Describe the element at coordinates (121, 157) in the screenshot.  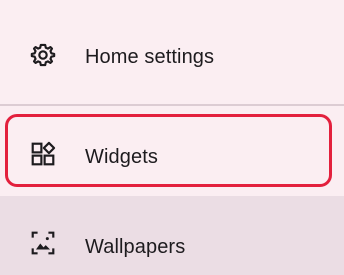
I see `menu-item-label: Widgets` at that location.